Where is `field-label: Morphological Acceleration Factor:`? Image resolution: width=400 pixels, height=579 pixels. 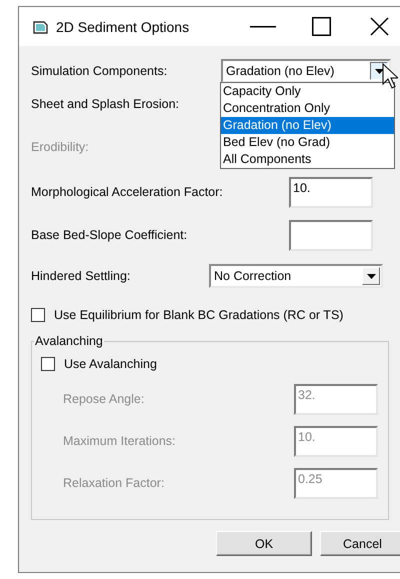 field-label: Morphological Acceleration Factor: is located at coordinates (127, 192).